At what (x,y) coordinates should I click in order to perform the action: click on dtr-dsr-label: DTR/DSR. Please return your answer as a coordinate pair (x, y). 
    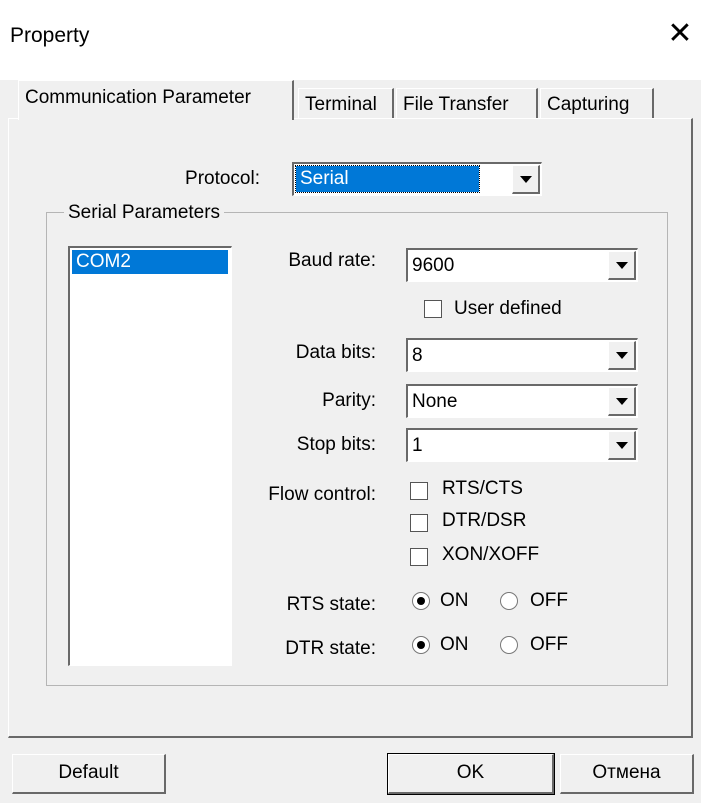
    Looking at the image, I should click on (484, 520).